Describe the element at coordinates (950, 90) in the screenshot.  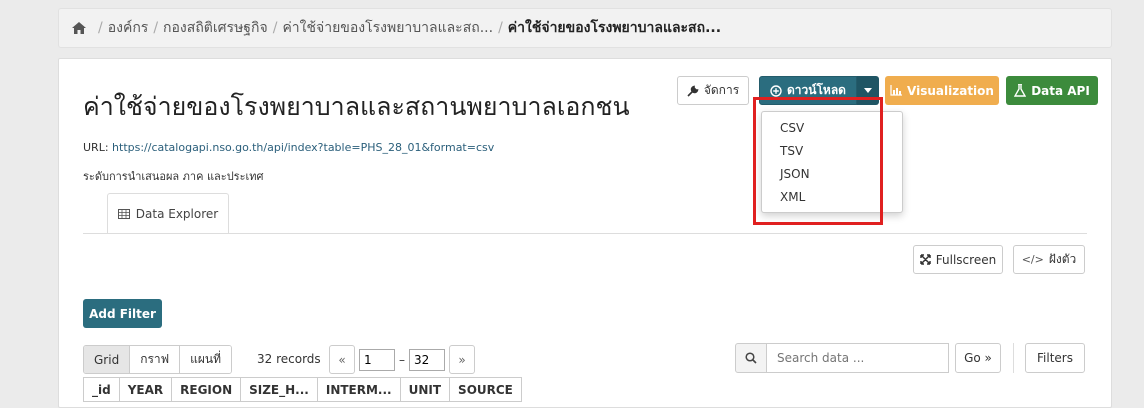
I see `visualization-button-label: Visualization` at that location.